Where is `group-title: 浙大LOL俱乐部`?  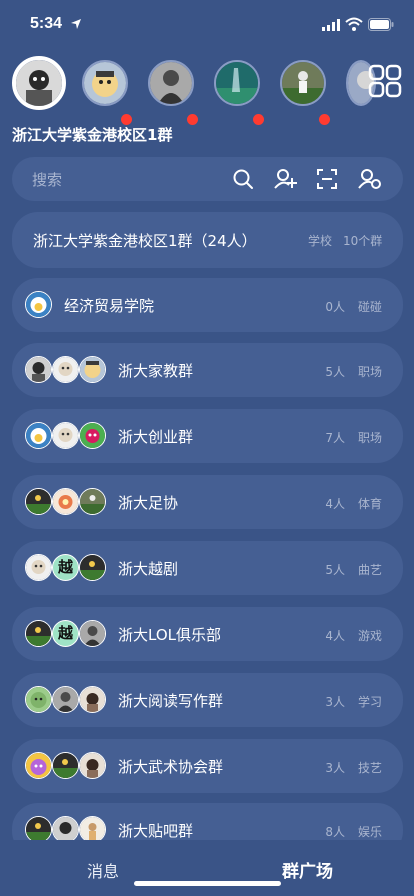
group-title: 浙大LOL俱乐部 is located at coordinates (169, 635).